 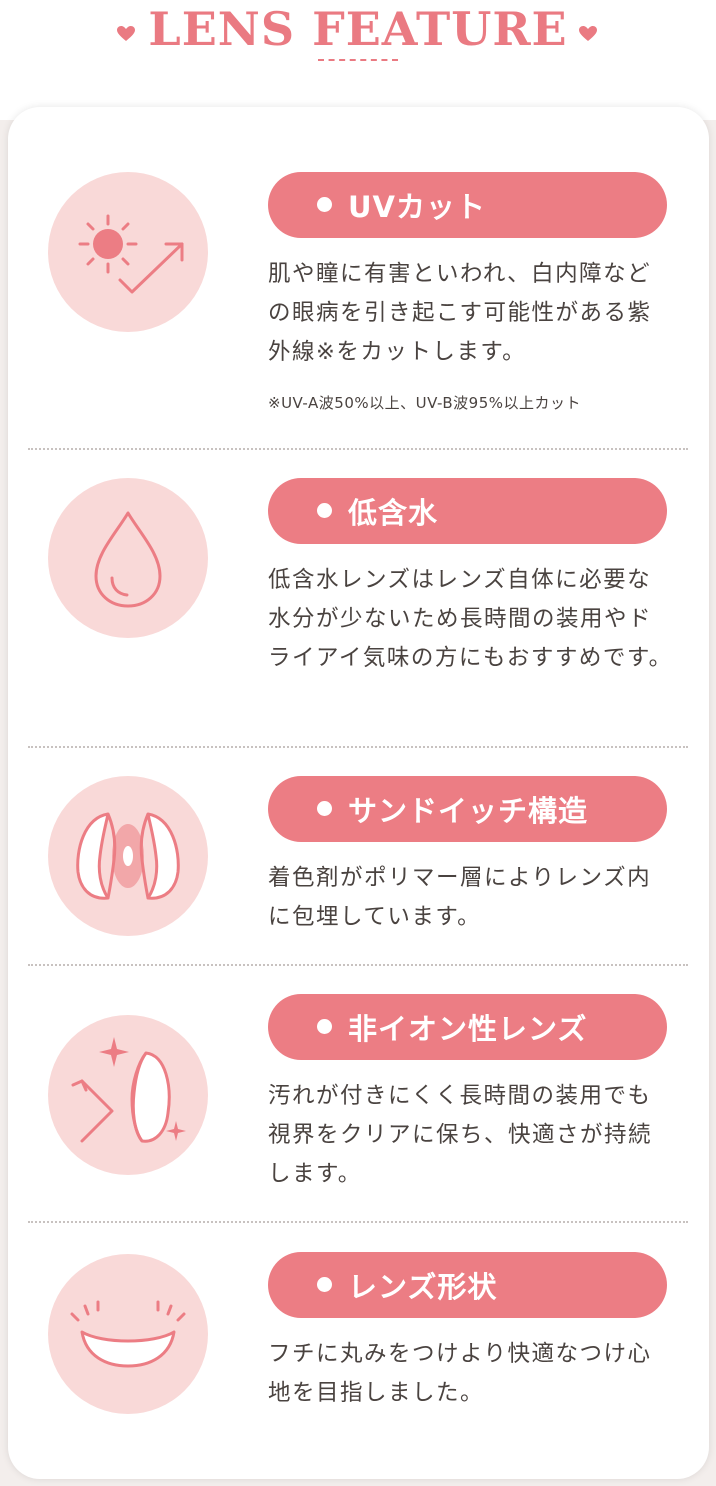 I want to click on feature-title: レンズ形状, so click(x=423, y=1287).